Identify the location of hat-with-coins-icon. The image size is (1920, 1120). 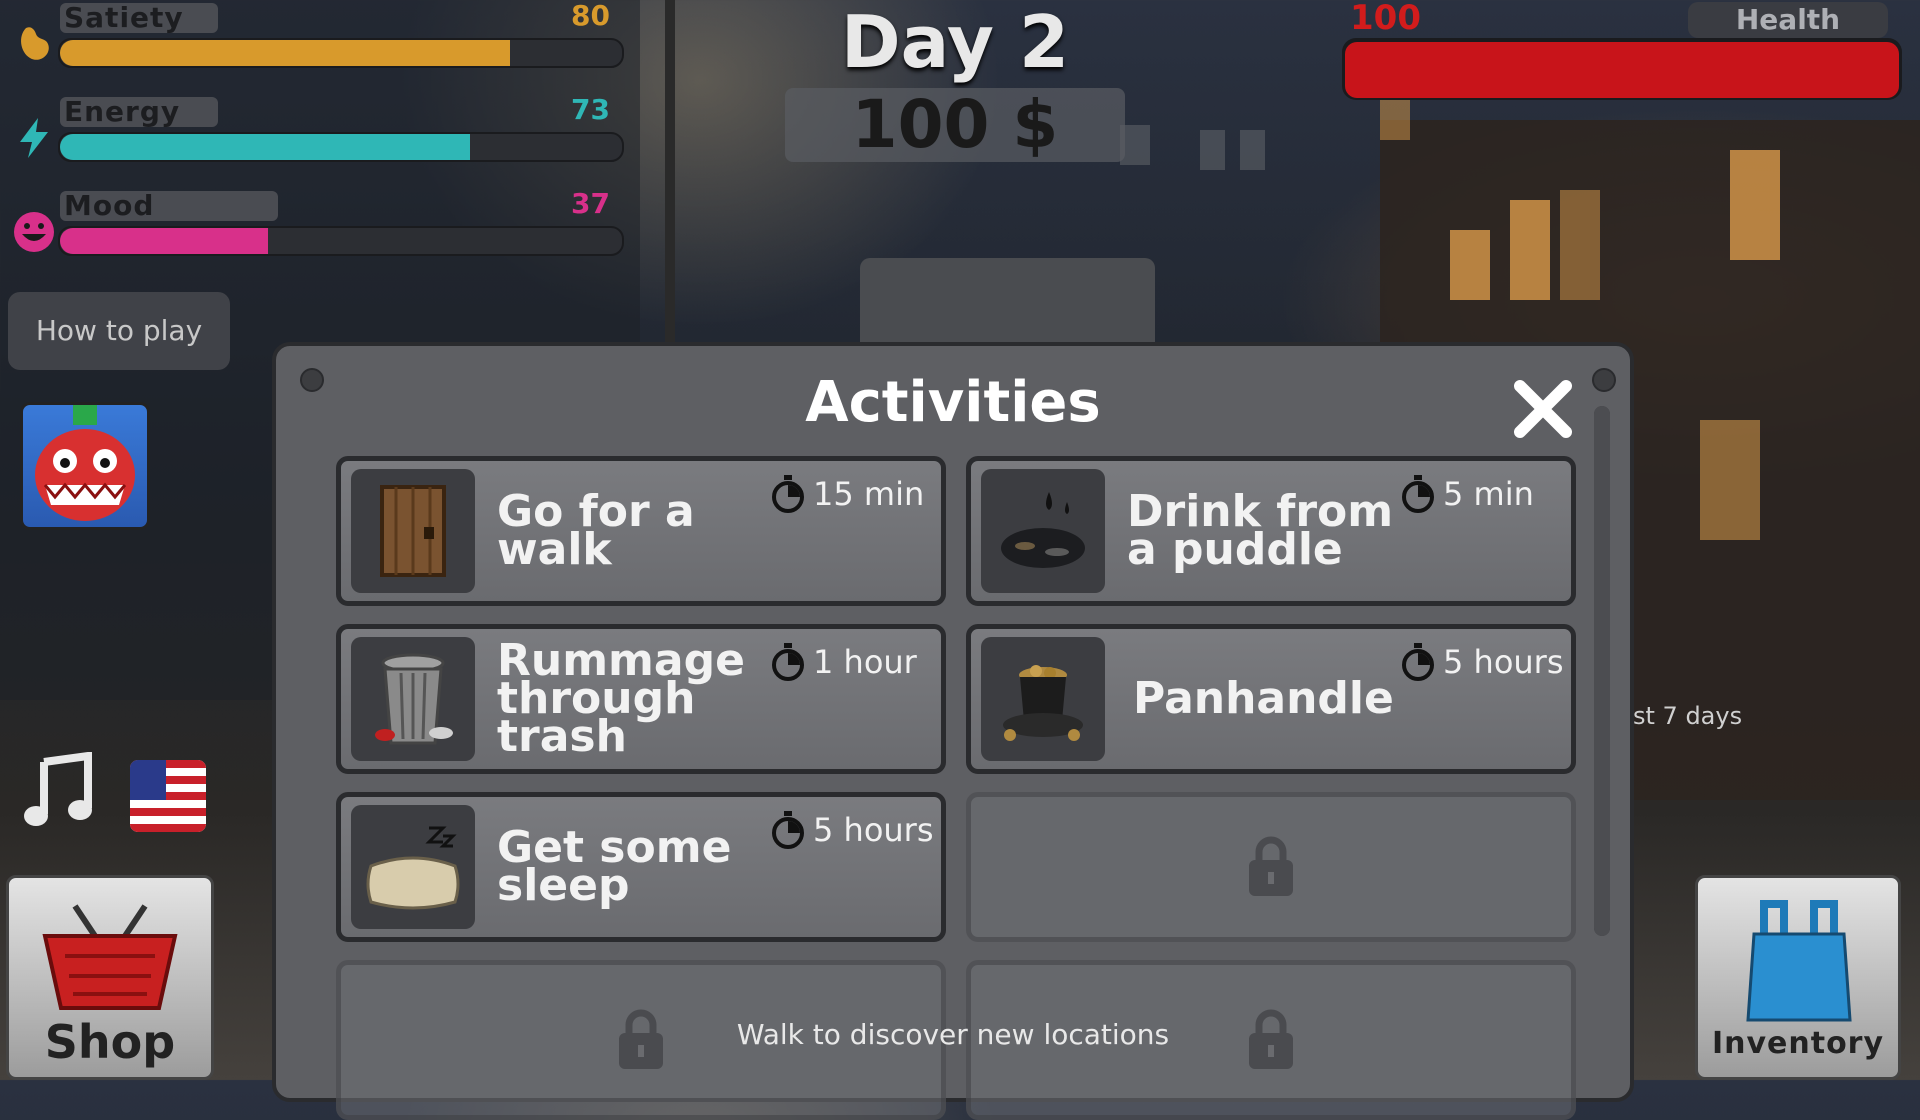
(1043, 699).